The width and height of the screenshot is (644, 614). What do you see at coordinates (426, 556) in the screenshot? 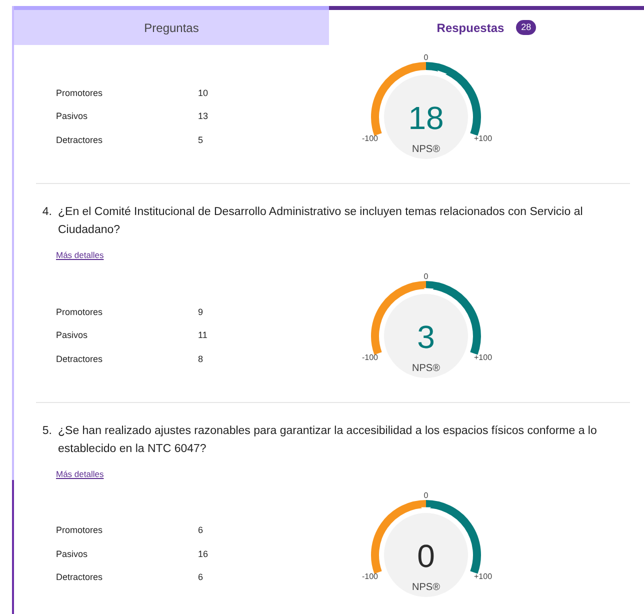
I see `nps-score: 0` at bounding box center [426, 556].